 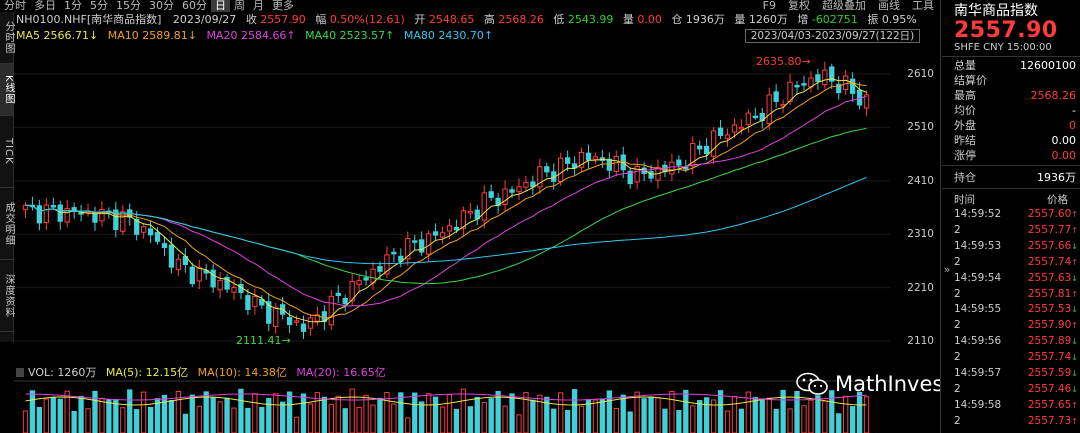 What do you see at coordinates (920, 74) in the screenshot?
I see `price-tick: 2610` at bounding box center [920, 74].